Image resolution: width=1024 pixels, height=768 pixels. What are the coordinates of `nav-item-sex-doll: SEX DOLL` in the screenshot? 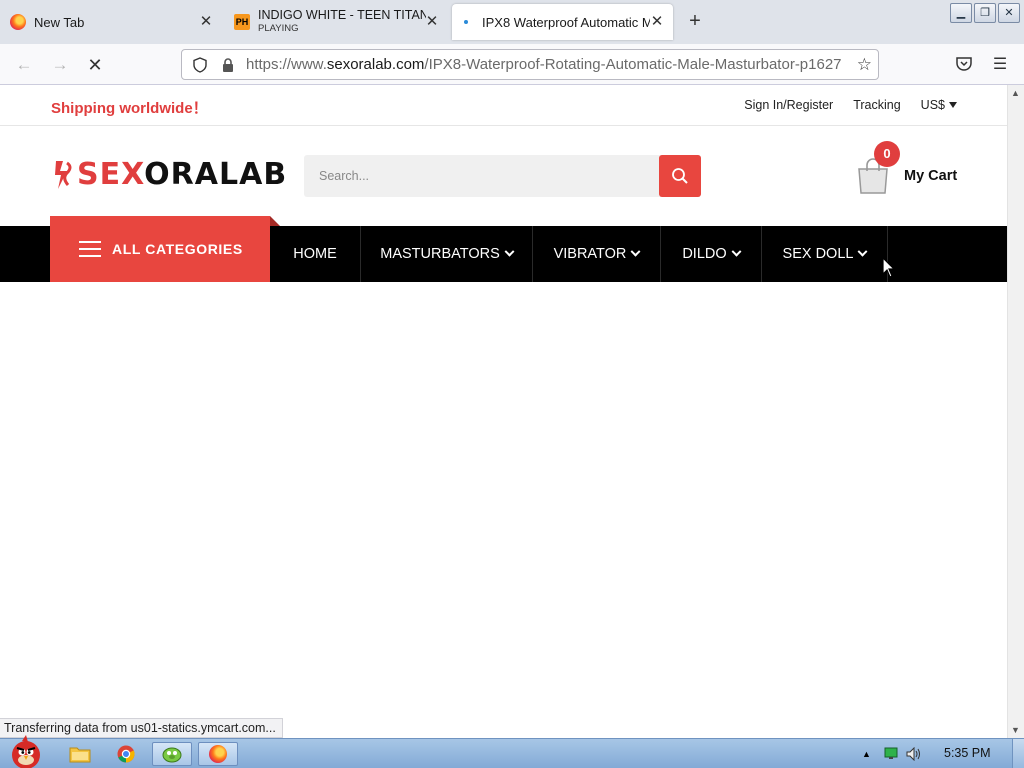 It's located at (825, 254).